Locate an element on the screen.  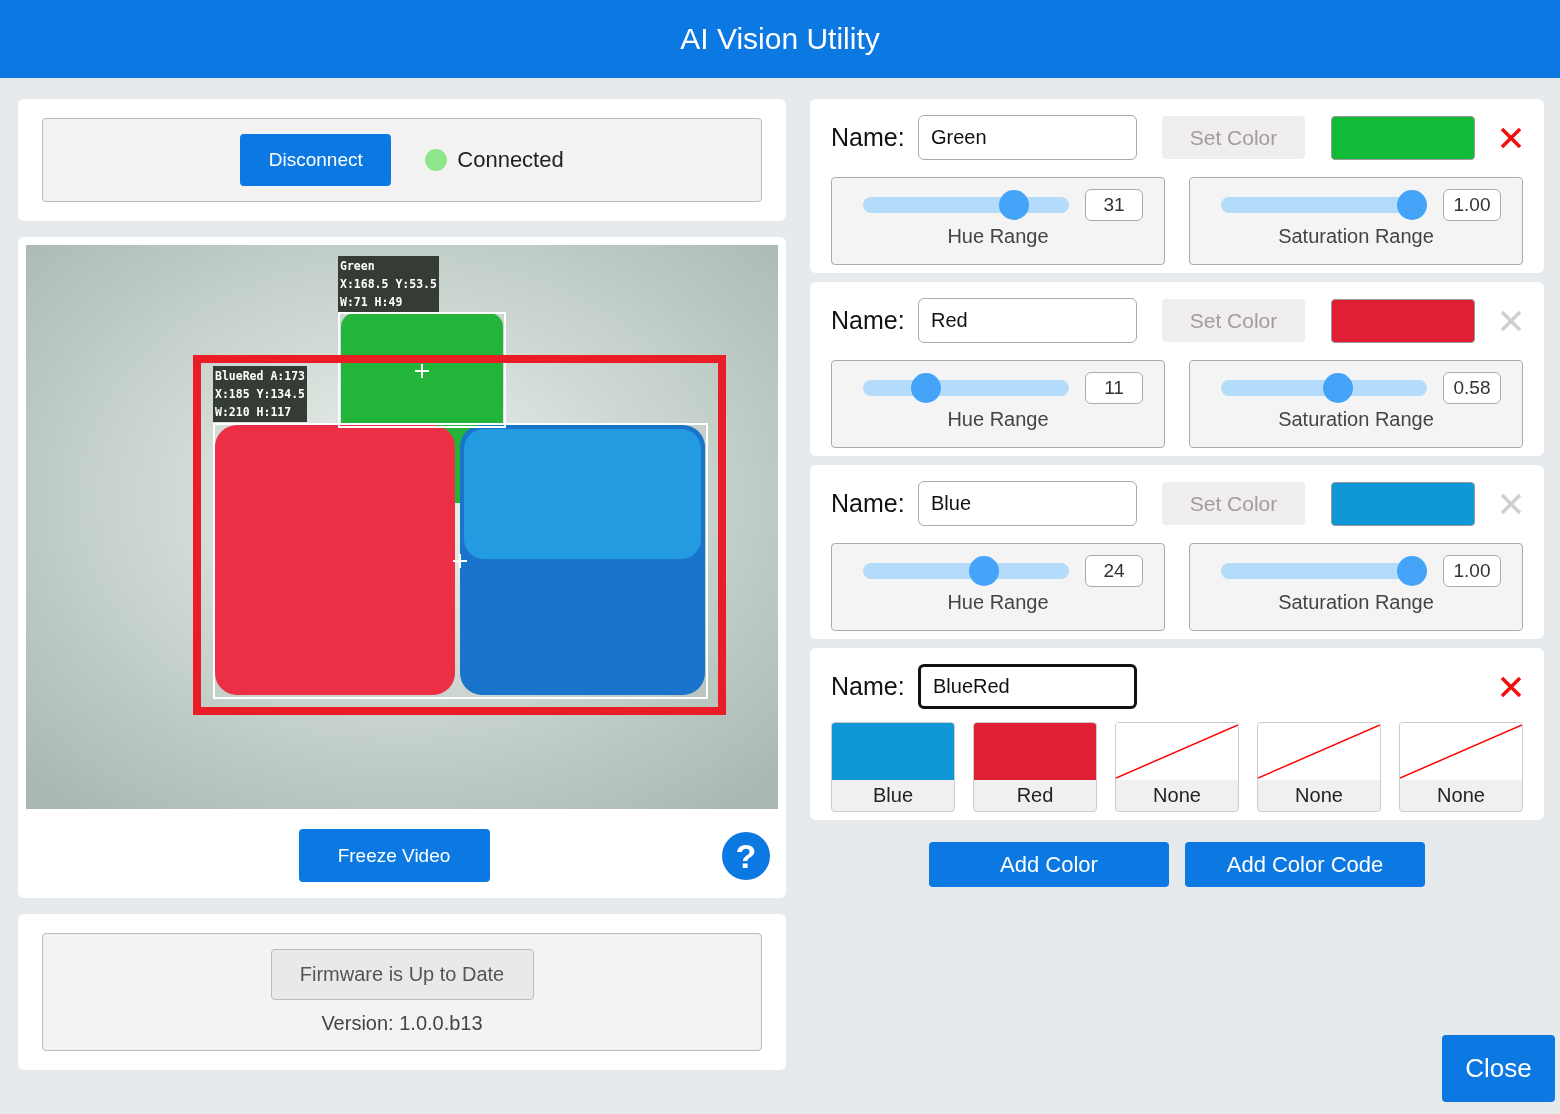
color-slot: Red is located at coordinates (1035, 767).